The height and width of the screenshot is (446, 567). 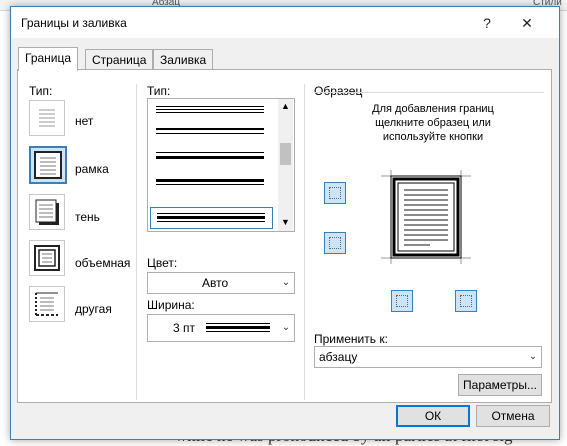 What do you see at coordinates (184, 328) in the screenshot?
I see `width-value: 3 пт` at bounding box center [184, 328].